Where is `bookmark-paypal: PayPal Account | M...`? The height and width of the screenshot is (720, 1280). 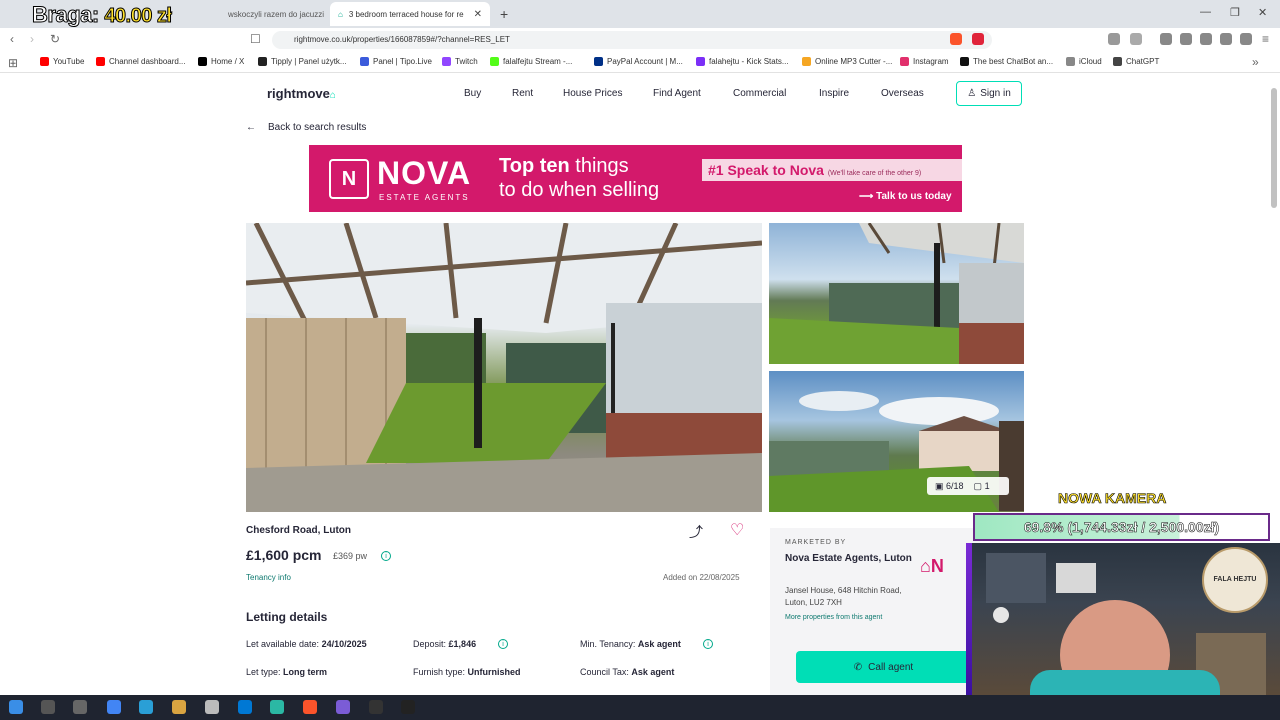
bookmark-paypal: PayPal Account | M... is located at coordinates (638, 61).